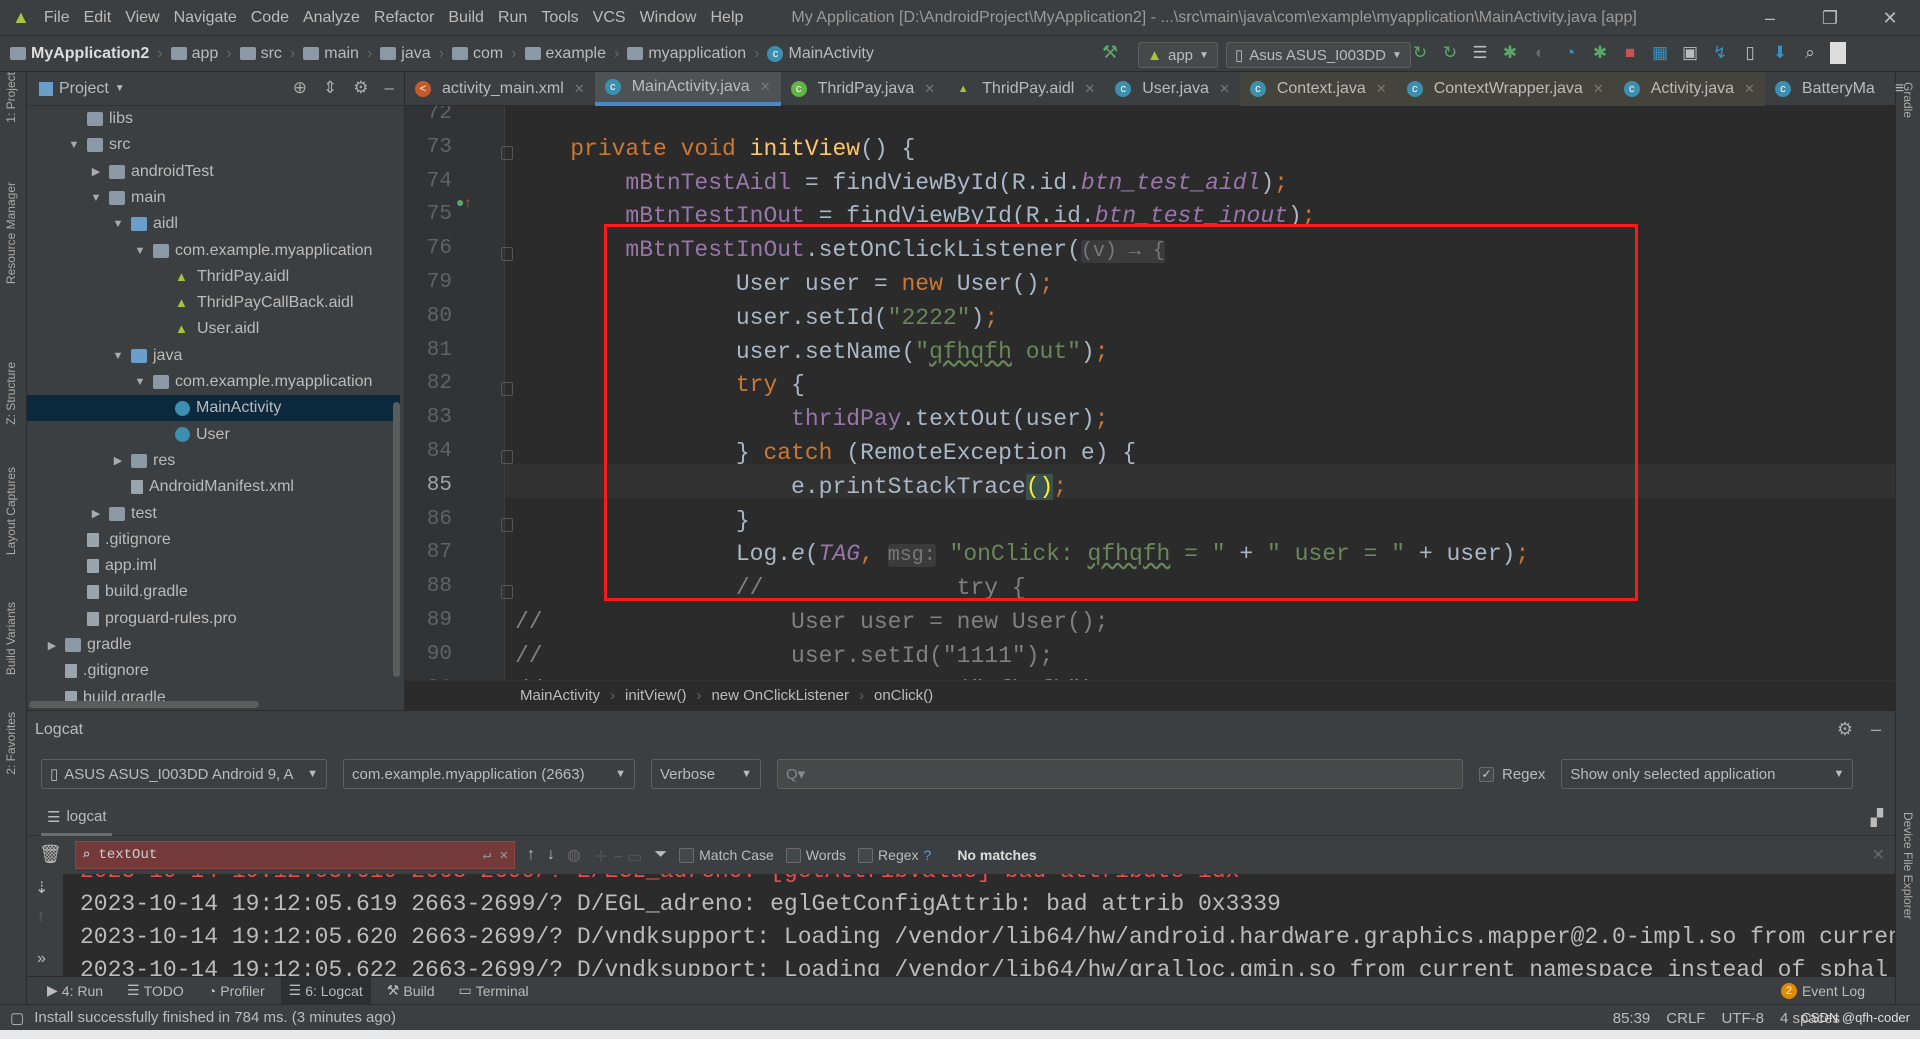 The width and height of the screenshot is (1920, 1039). I want to click on tool-build: ⚒ Build, so click(411, 991).